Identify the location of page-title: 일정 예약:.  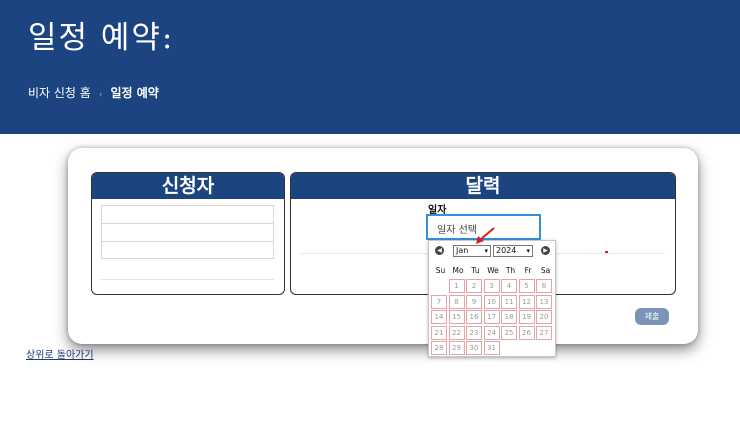
(101, 38).